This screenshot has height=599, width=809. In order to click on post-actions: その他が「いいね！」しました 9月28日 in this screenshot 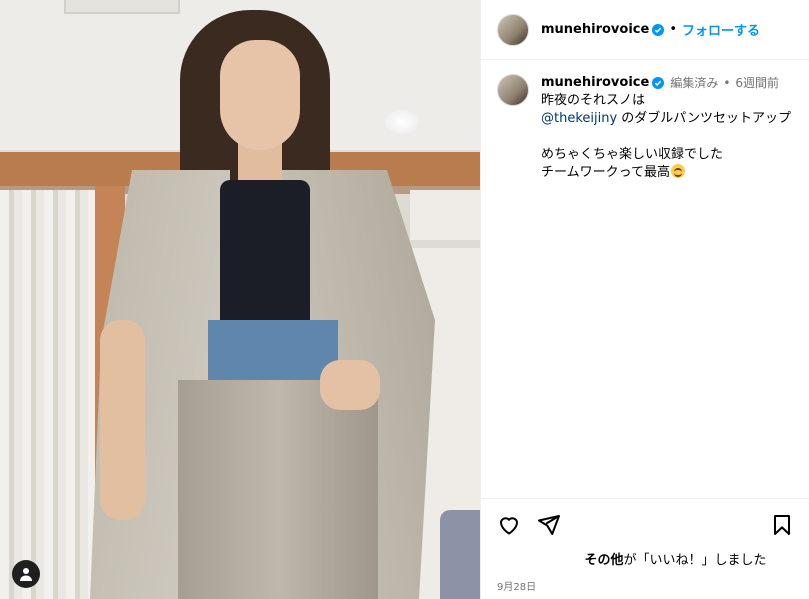, I will do `click(645, 548)`.